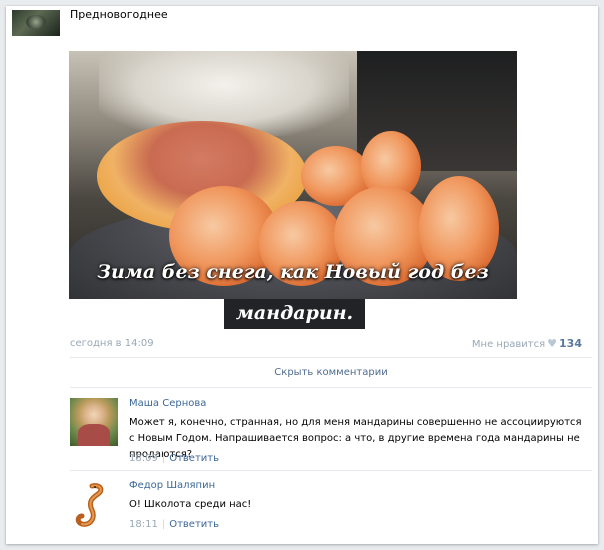 This screenshot has width=604, height=550. I want to click on post-header-text: Предновогоднее, so click(119, 14).